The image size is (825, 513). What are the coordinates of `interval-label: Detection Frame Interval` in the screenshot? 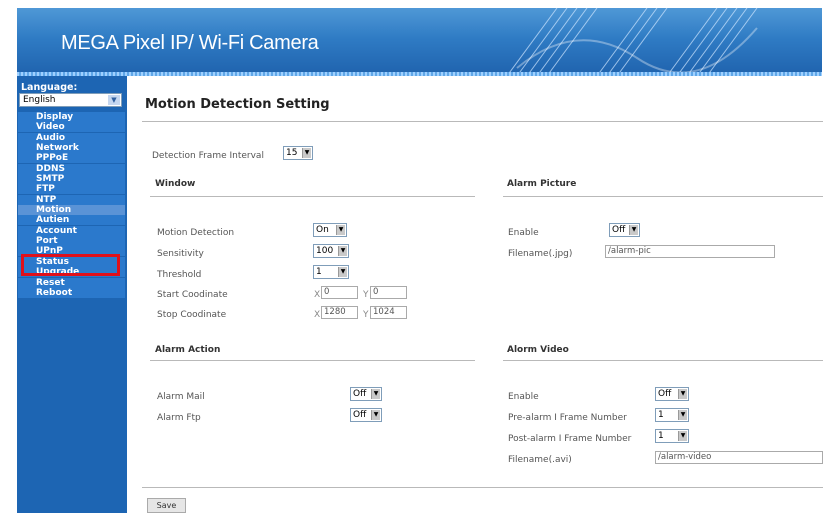 It's located at (208, 156).